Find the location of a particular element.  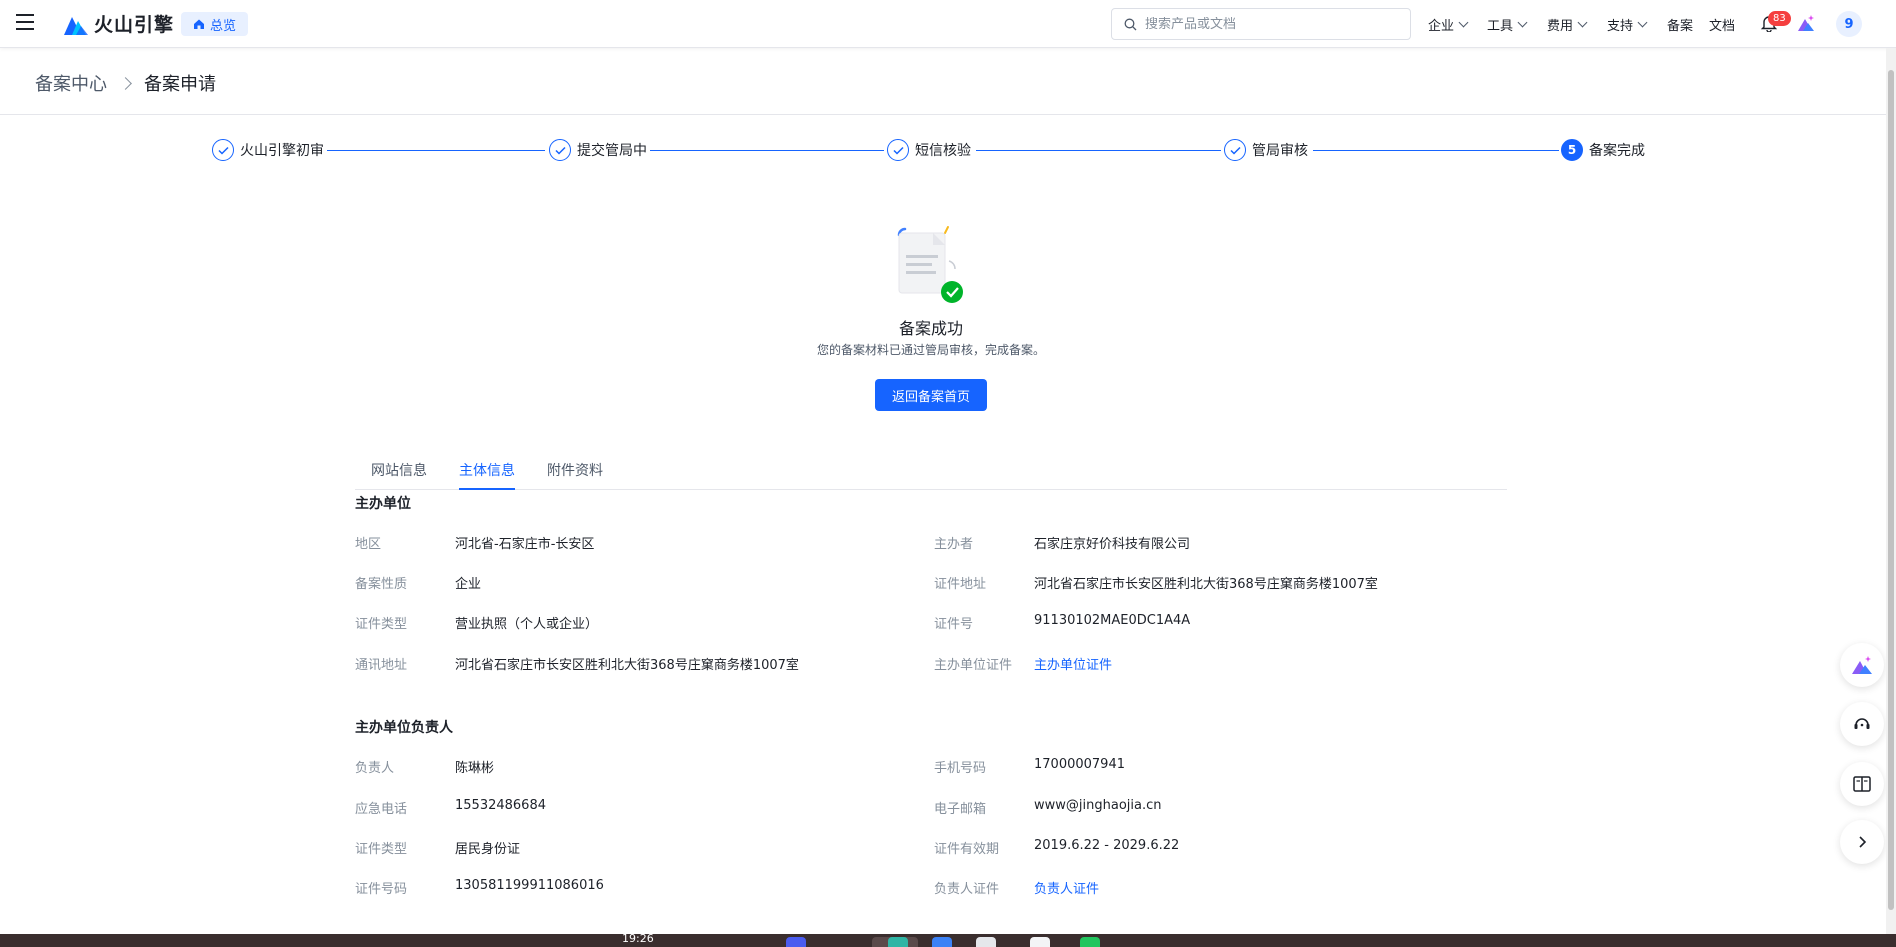

section-title-principal: 主办单位负责人 is located at coordinates (404, 728).